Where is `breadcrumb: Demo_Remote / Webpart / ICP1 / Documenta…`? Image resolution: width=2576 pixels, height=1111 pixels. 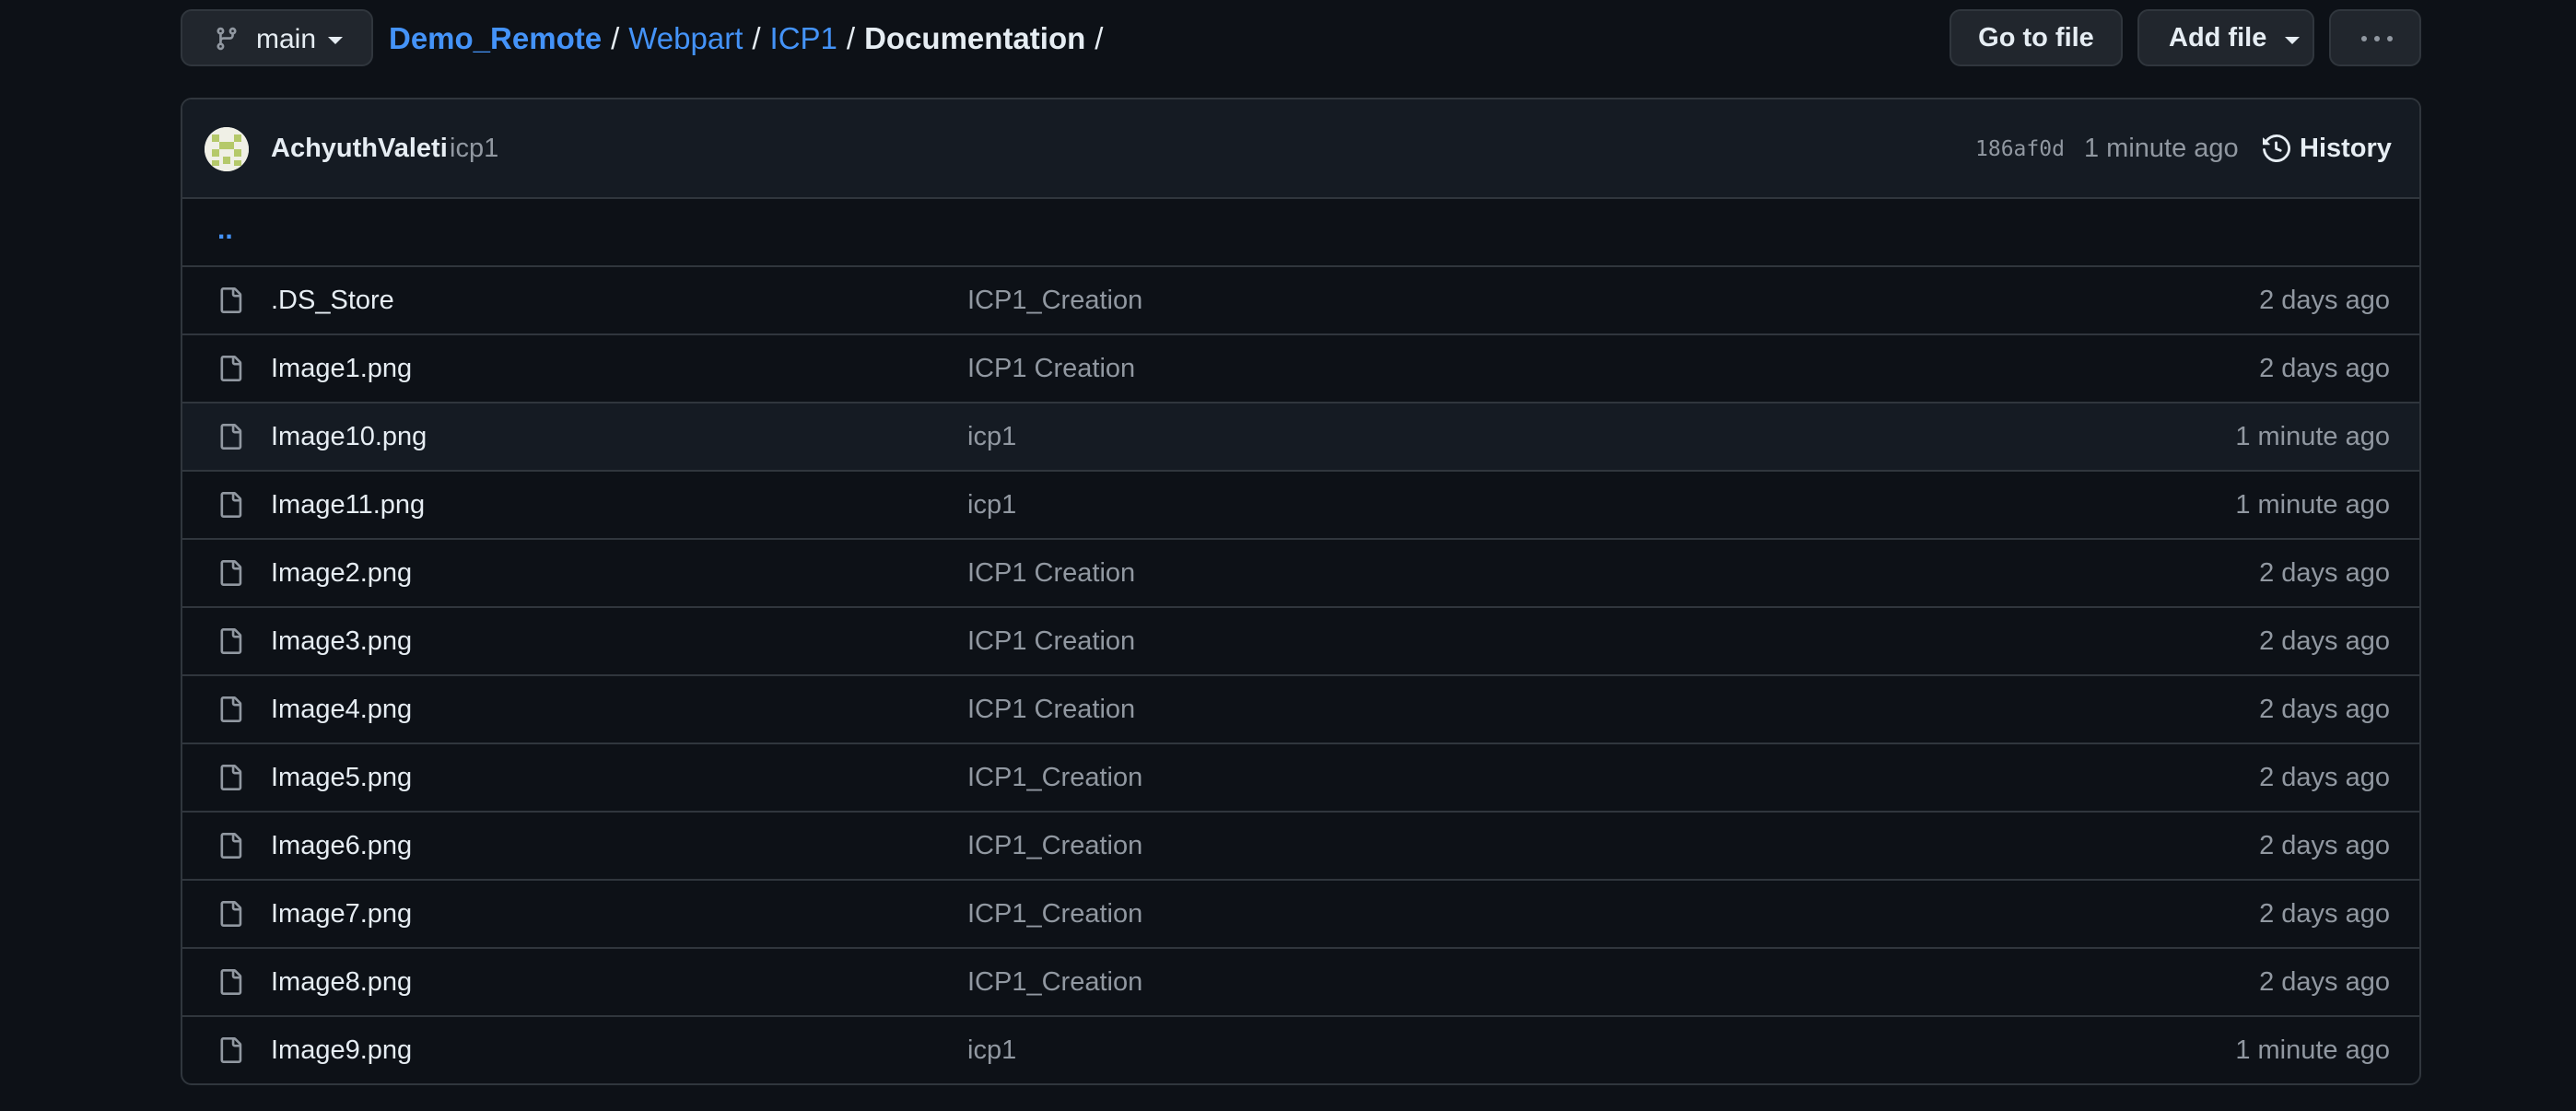
breadcrumb: Demo_Remote / Webpart / ICP1 / Documenta… is located at coordinates (750, 38).